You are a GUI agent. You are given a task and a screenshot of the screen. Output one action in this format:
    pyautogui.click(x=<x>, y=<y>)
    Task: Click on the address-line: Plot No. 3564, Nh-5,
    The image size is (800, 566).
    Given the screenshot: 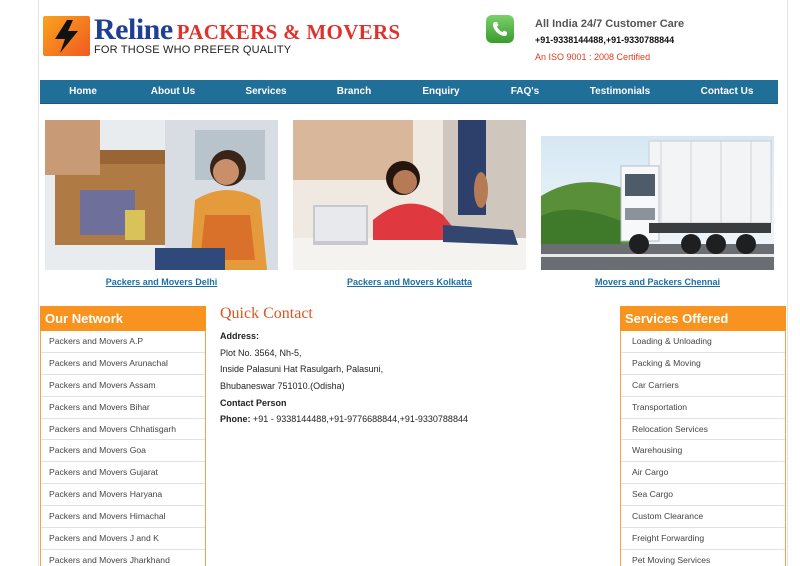 What is the action you would take?
    pyautogui.click(x=261, y=353)
    